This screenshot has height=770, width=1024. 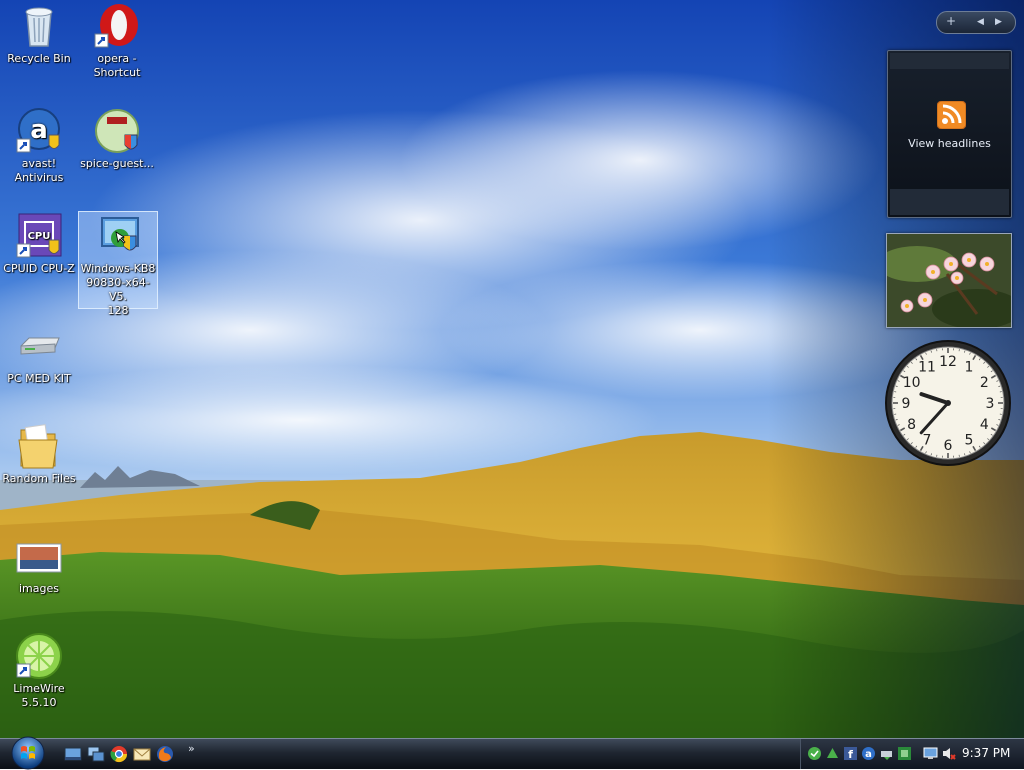 I want to click on clock-number: 7, so click(x=927, y=440).